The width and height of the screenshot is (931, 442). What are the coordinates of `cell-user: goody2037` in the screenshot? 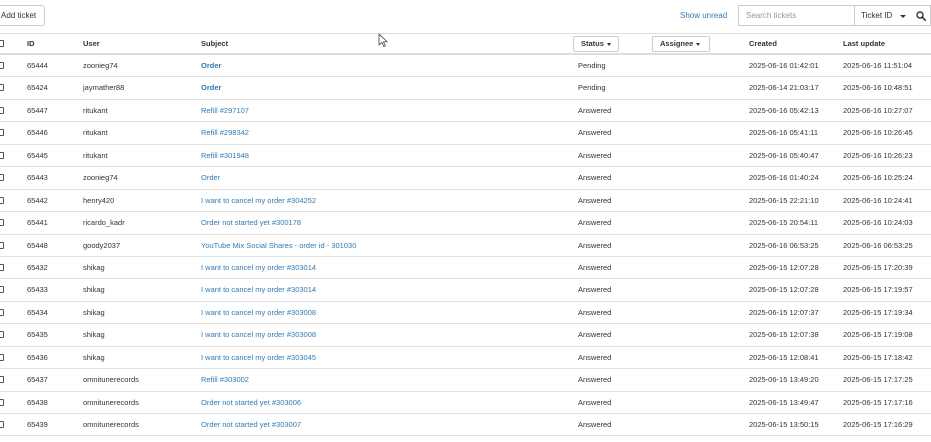 It's located at (102, 245).